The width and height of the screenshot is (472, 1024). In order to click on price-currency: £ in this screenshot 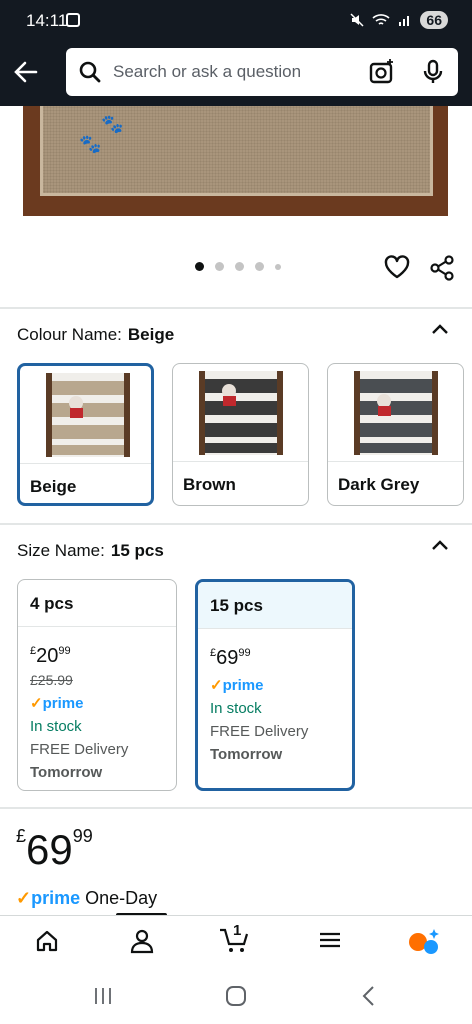, I will do `click(21, 836)`.